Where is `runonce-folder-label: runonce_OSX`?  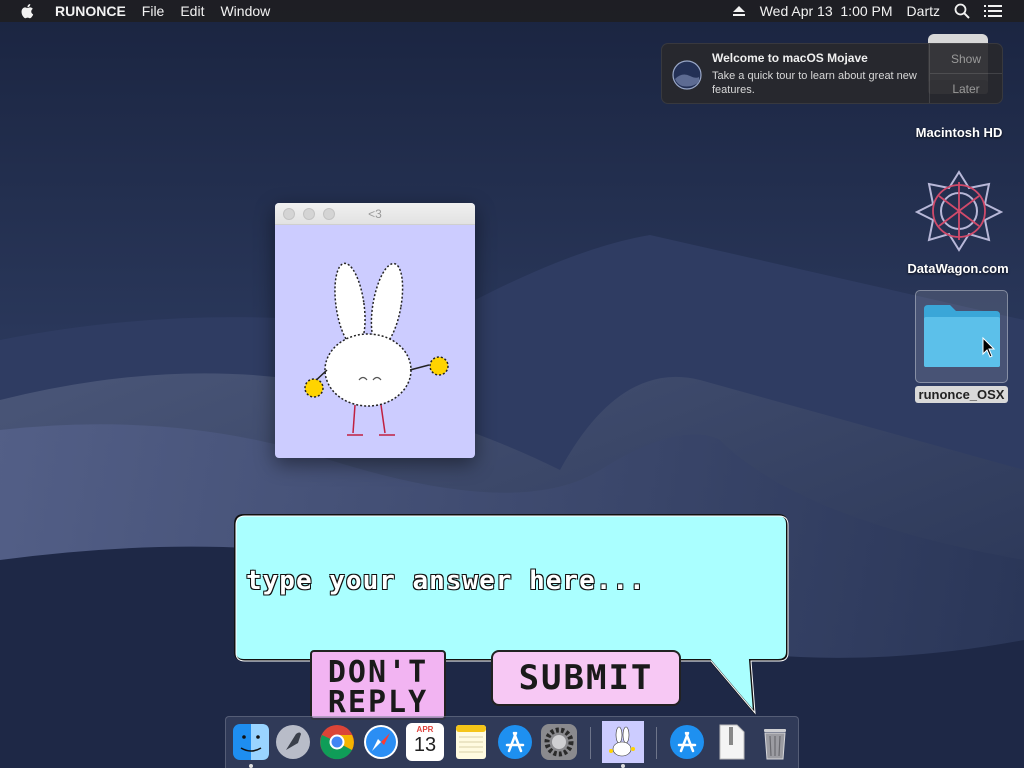
runonce-folder-label: runonce_OSX is located at coordinates (961, 394).